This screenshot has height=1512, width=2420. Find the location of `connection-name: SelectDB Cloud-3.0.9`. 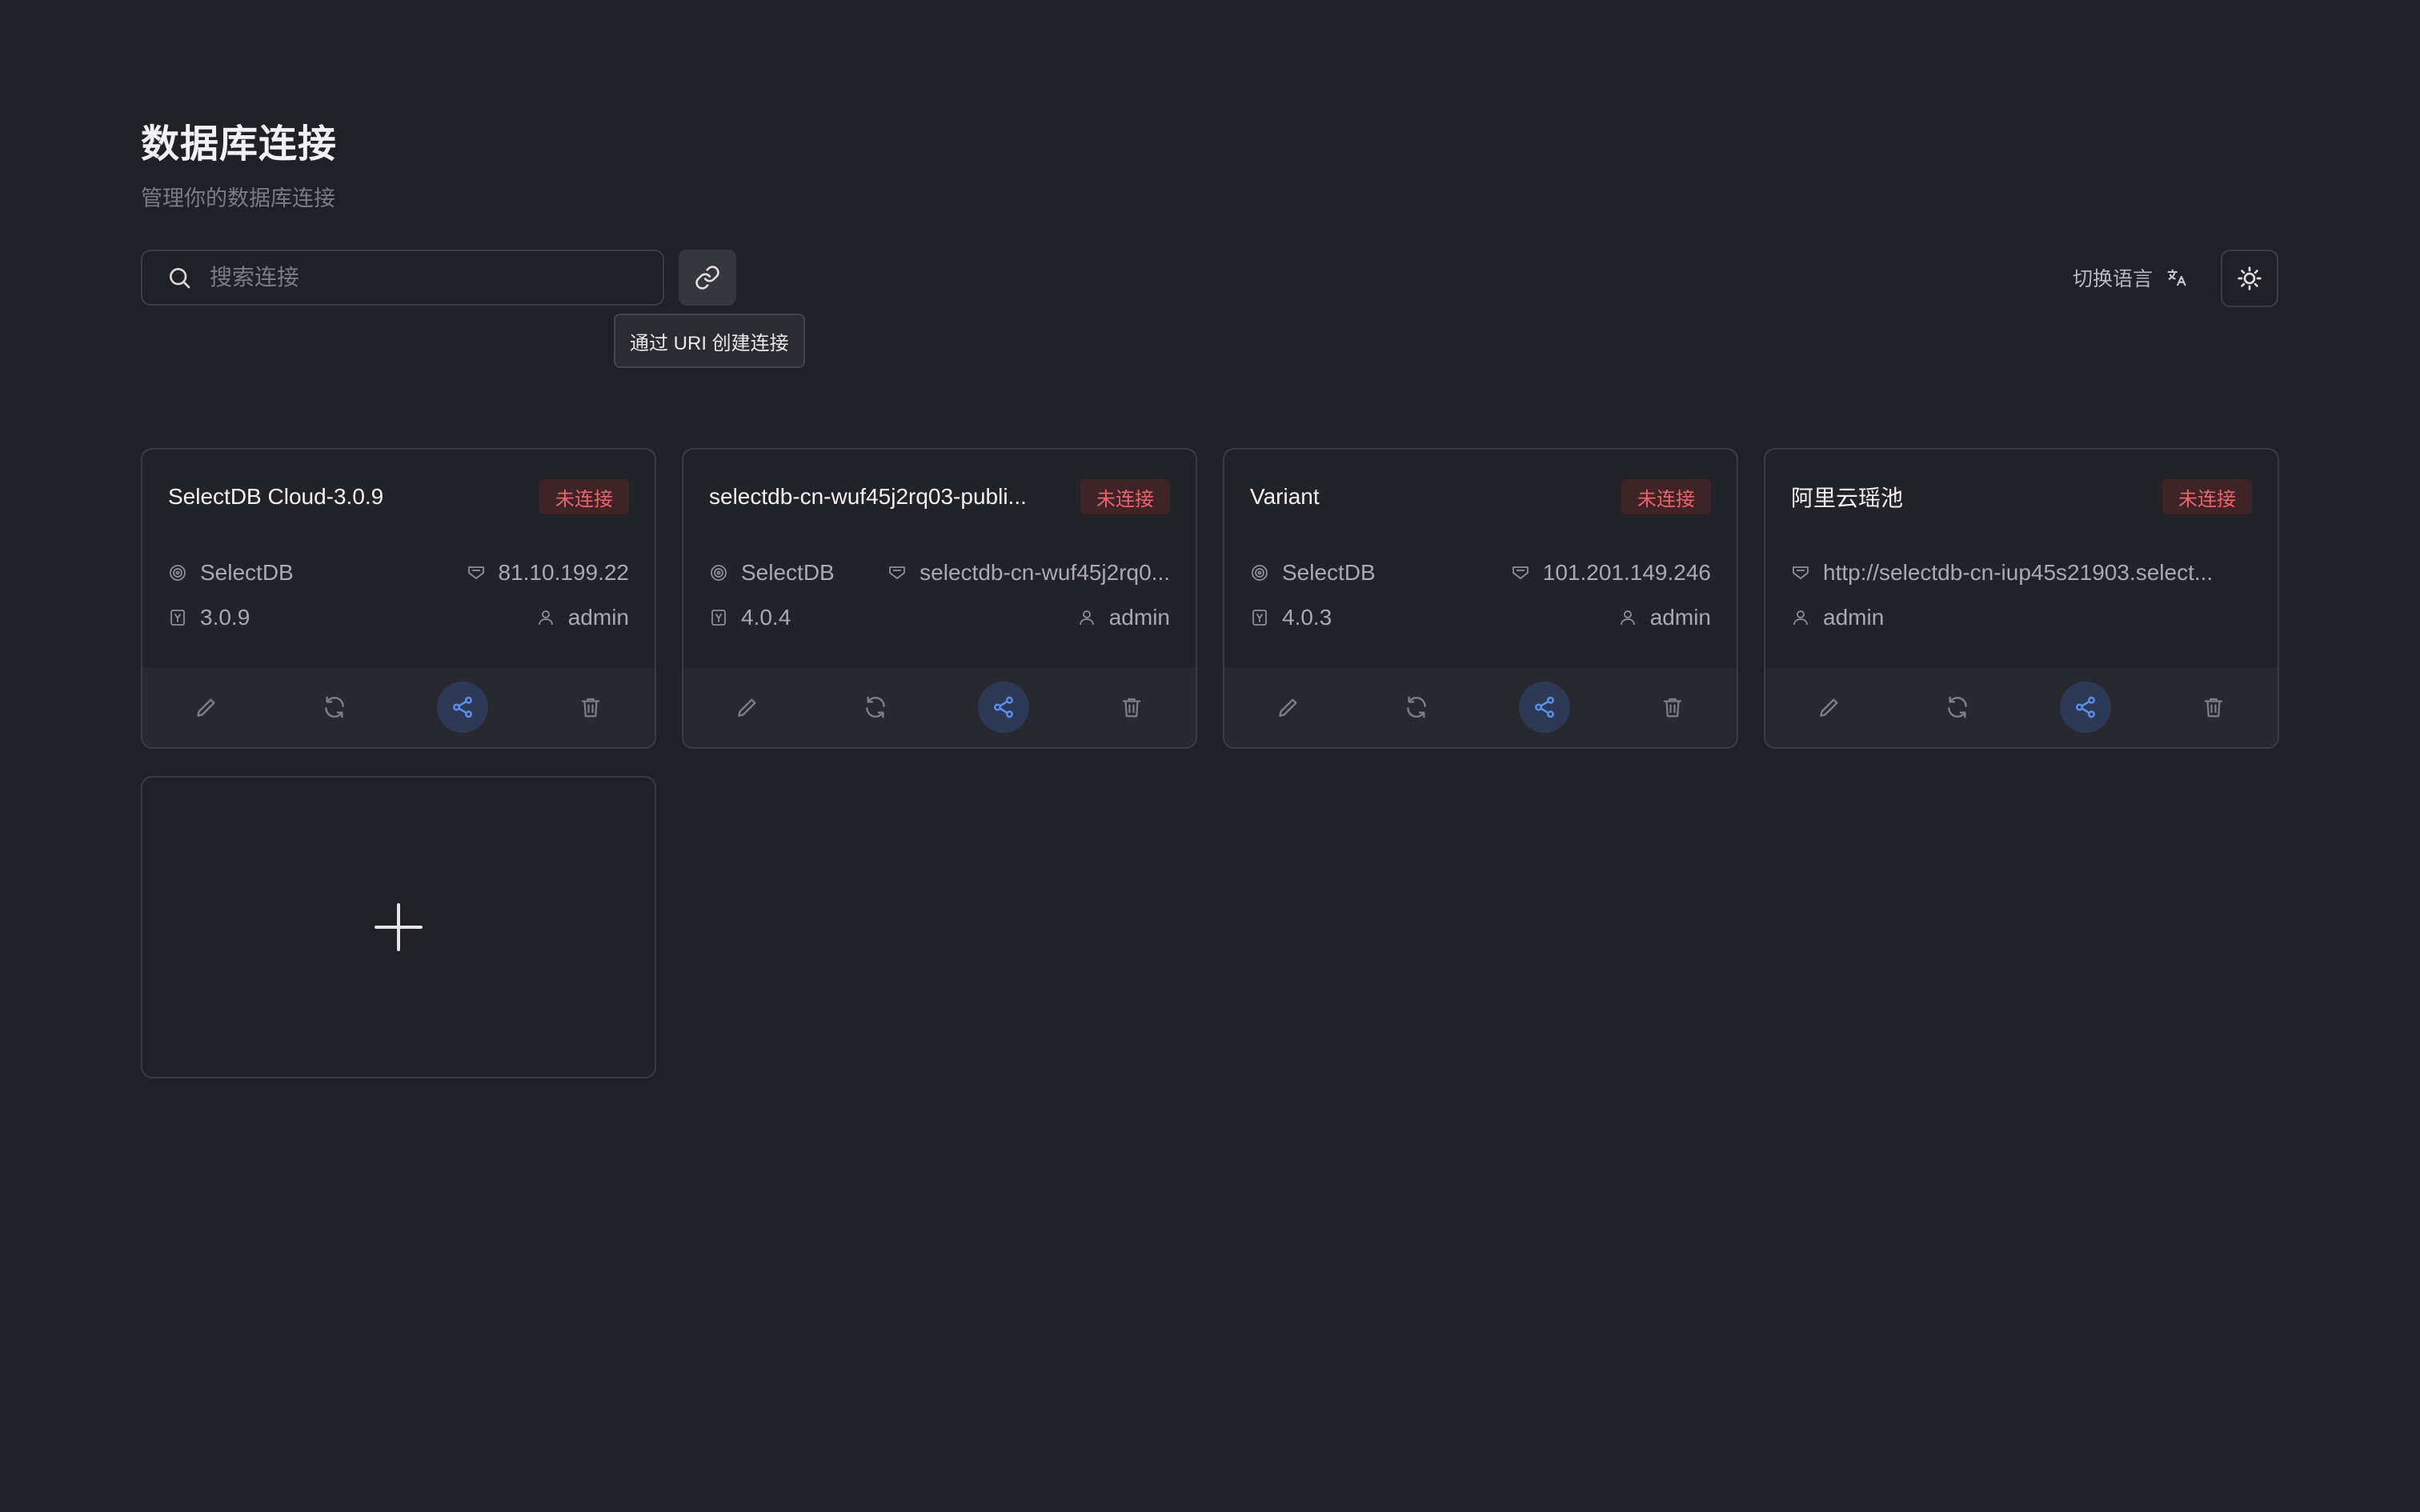

connection-name: SelectDB Cloud-3.0.9 is located at coordinates (276, 496).